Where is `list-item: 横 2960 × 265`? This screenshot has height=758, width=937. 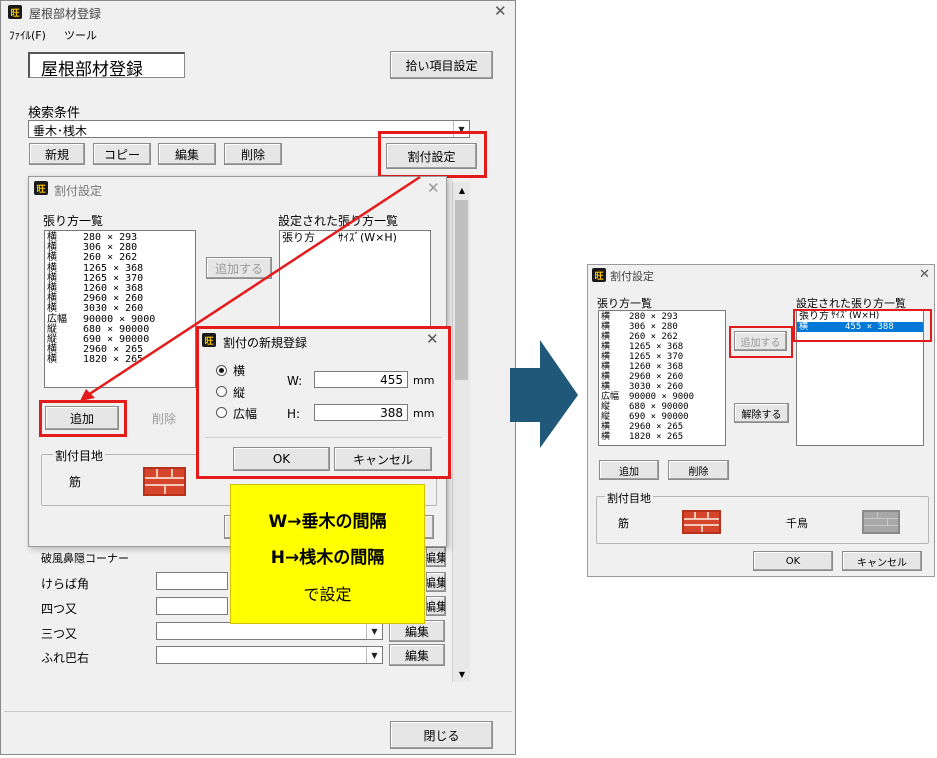 list-item: 横 2960 × 265 is located at coordinates (662, 427).